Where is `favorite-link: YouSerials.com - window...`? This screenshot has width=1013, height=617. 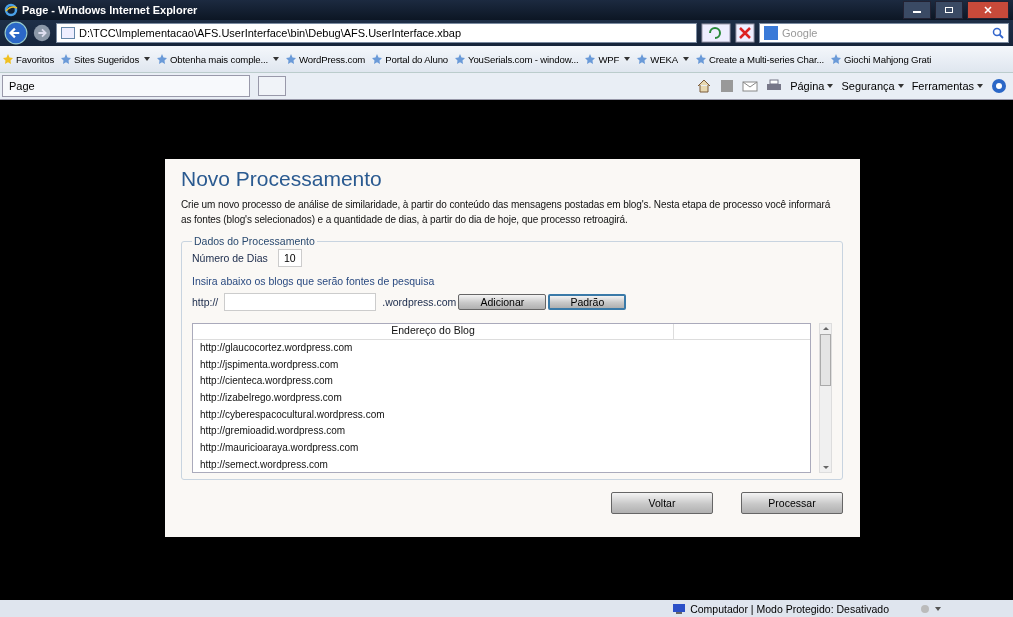
favorite-link: YouSerials.com - window... is located at coordinates (516, 59).